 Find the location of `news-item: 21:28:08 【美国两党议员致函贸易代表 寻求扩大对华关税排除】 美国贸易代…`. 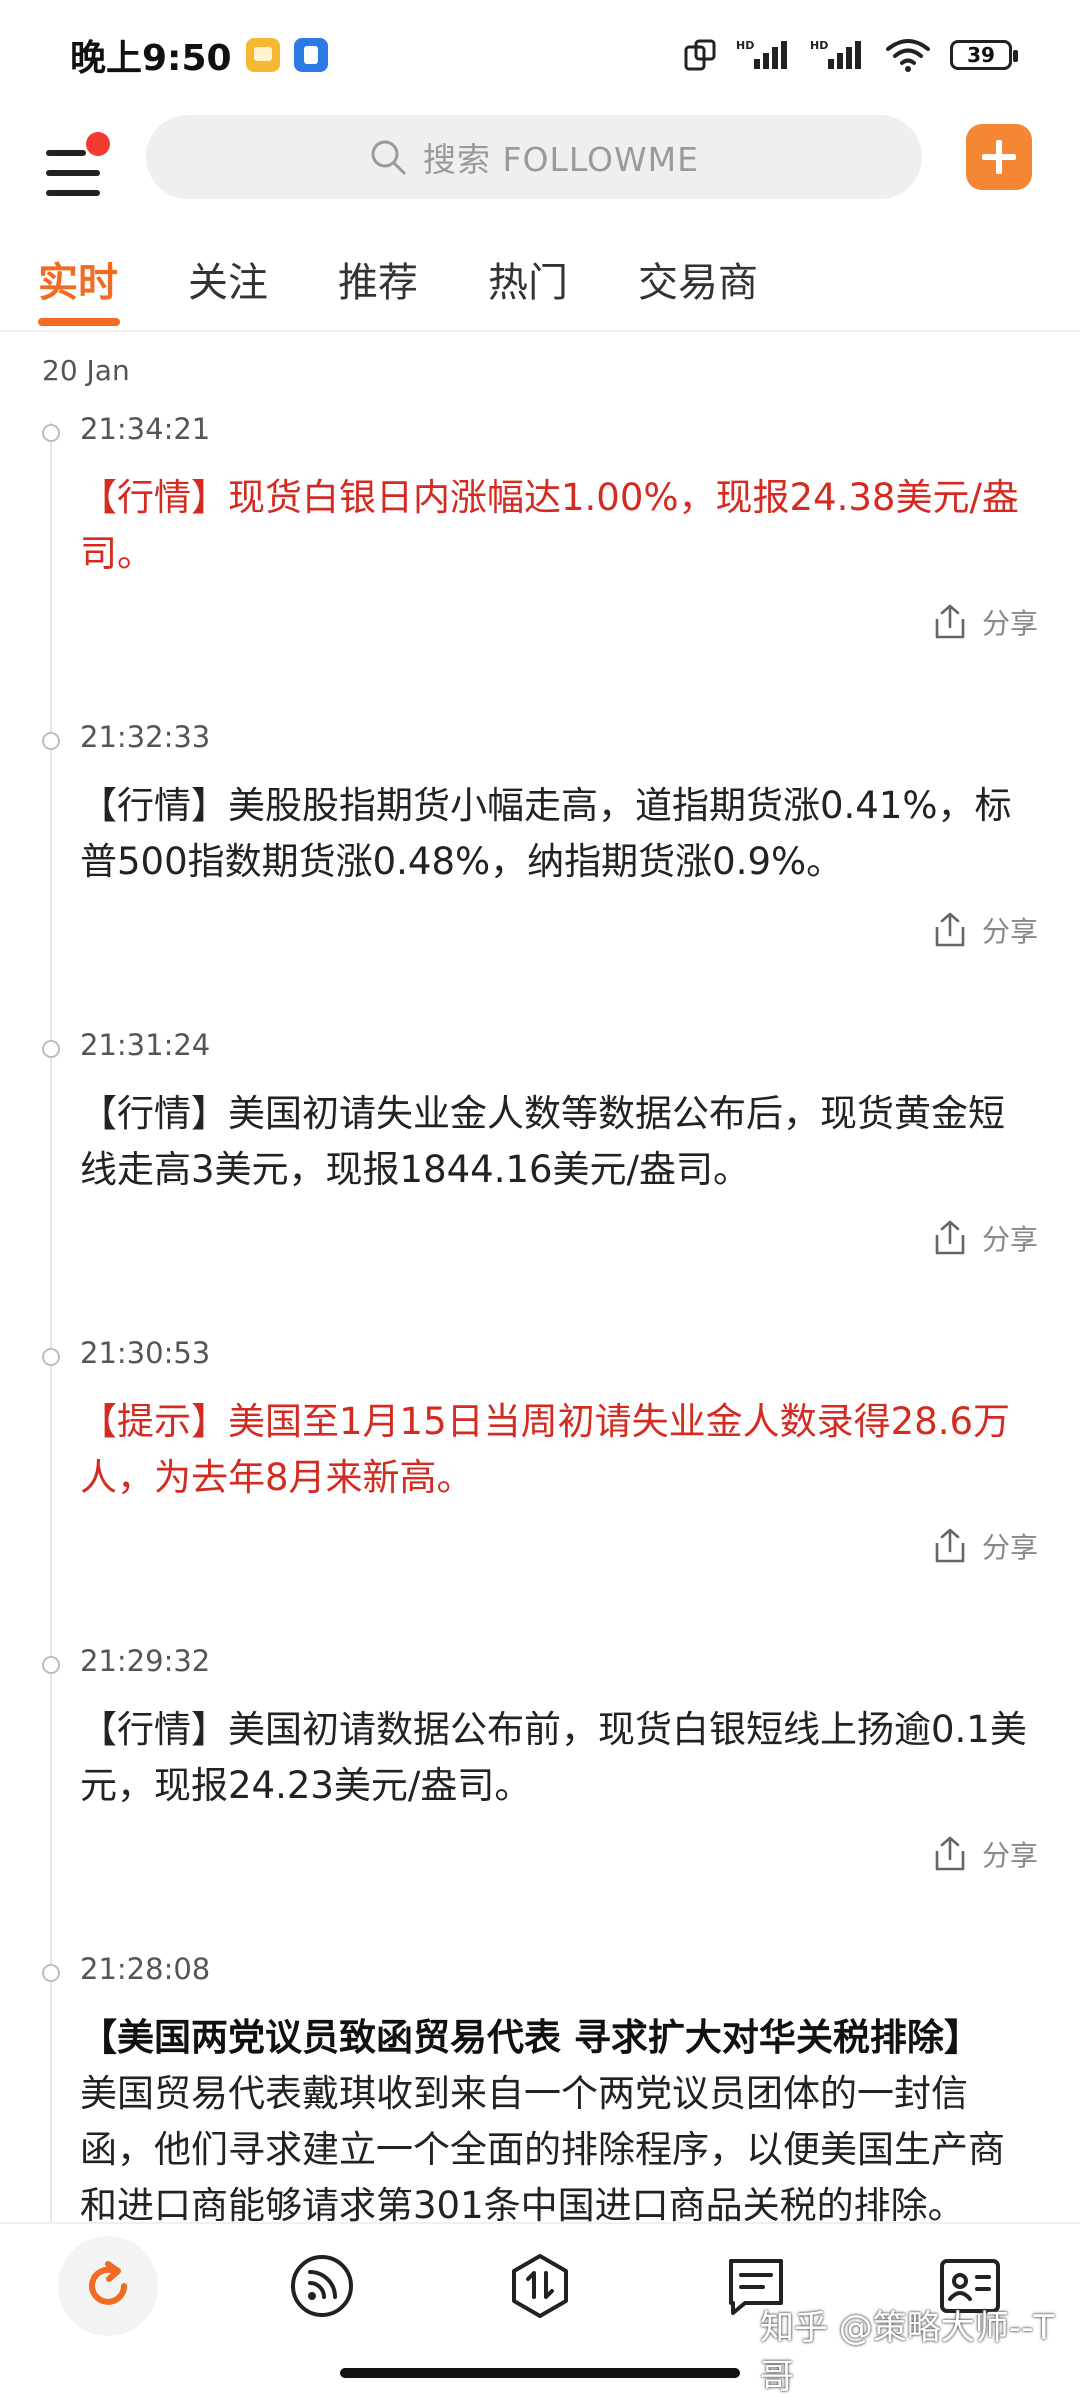

news-item: 21:28:08 【美国两党议员致函贸易代表 寻求扩大对华关税排除】 美国贸易代… is located at coordinates (540, 2087).